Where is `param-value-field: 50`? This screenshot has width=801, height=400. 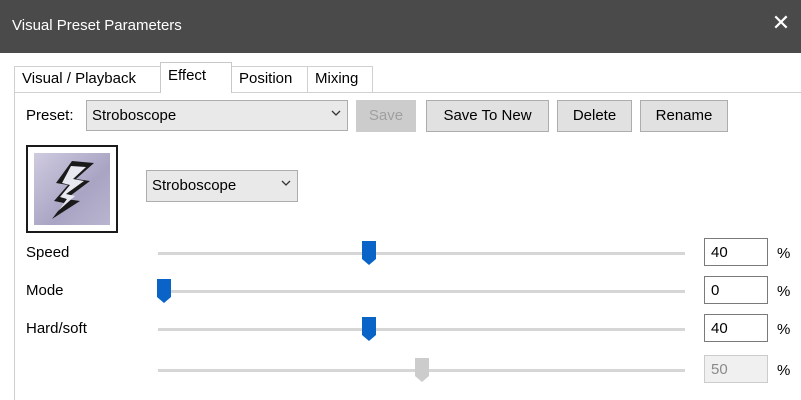 param-value-field: 50 is located at coordinates (736, 369).